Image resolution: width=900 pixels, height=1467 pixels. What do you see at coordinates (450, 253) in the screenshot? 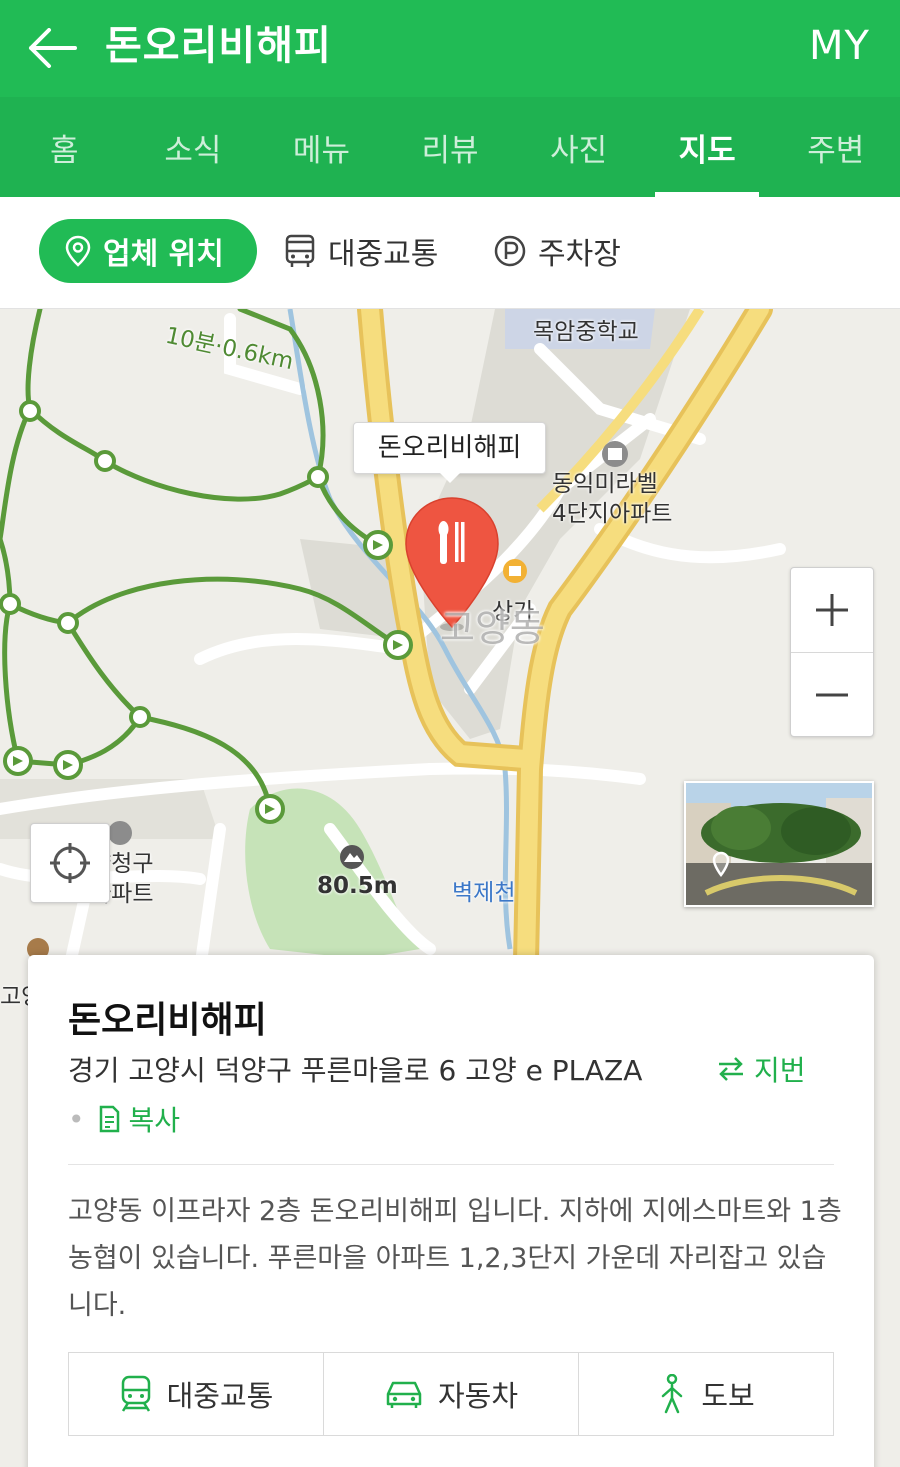
I see `map-subtabs: 업체 위치 대중교통 주차장` at bounding box center [450, 253].